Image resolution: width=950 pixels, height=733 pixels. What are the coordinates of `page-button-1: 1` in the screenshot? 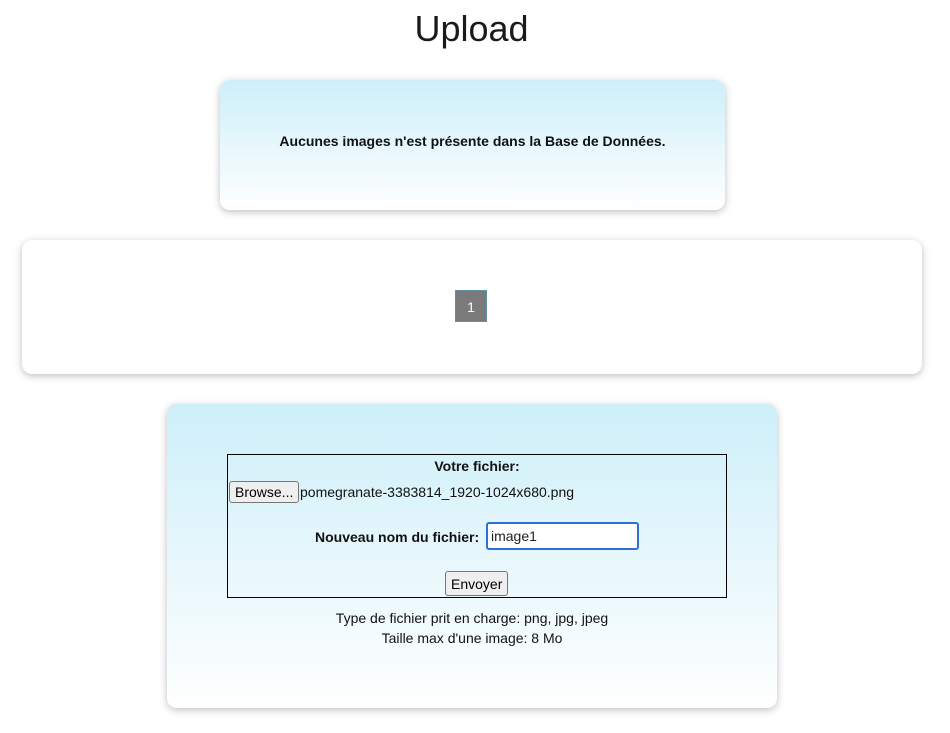 It's located at (471, 306).